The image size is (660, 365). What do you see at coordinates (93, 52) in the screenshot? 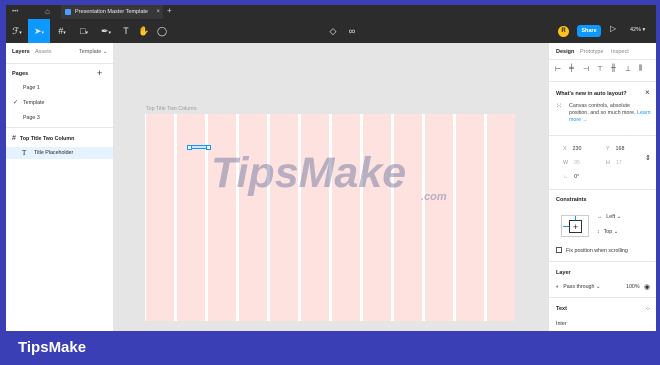
I see `template-dropdown: Template ⌄` at bounding box center [93, 52].